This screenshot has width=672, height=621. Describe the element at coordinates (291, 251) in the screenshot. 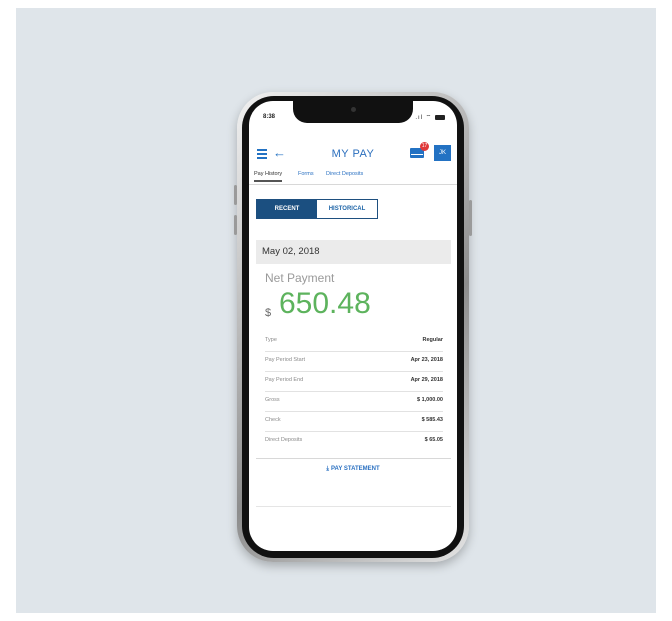

I see `pay-date: May 02, 2018` at that location.